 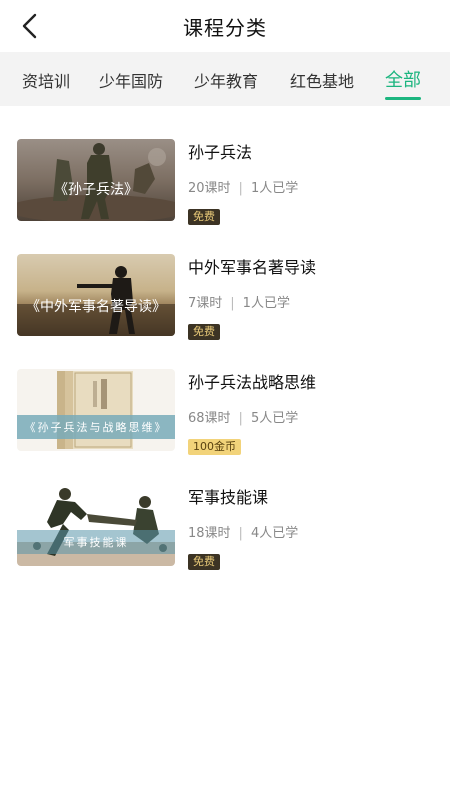 What do you see at coordinates (228, 497) in the screenshot?
I see `course-title: 军事技能课` at bounding box center [228, 497].